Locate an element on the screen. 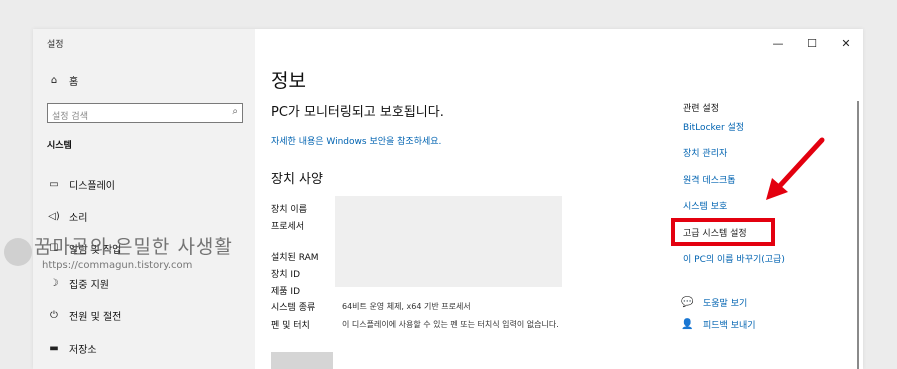 Image resolution: width=897 pixels, height=369 pixels. highlight-box is located at coordinates (723, 232).